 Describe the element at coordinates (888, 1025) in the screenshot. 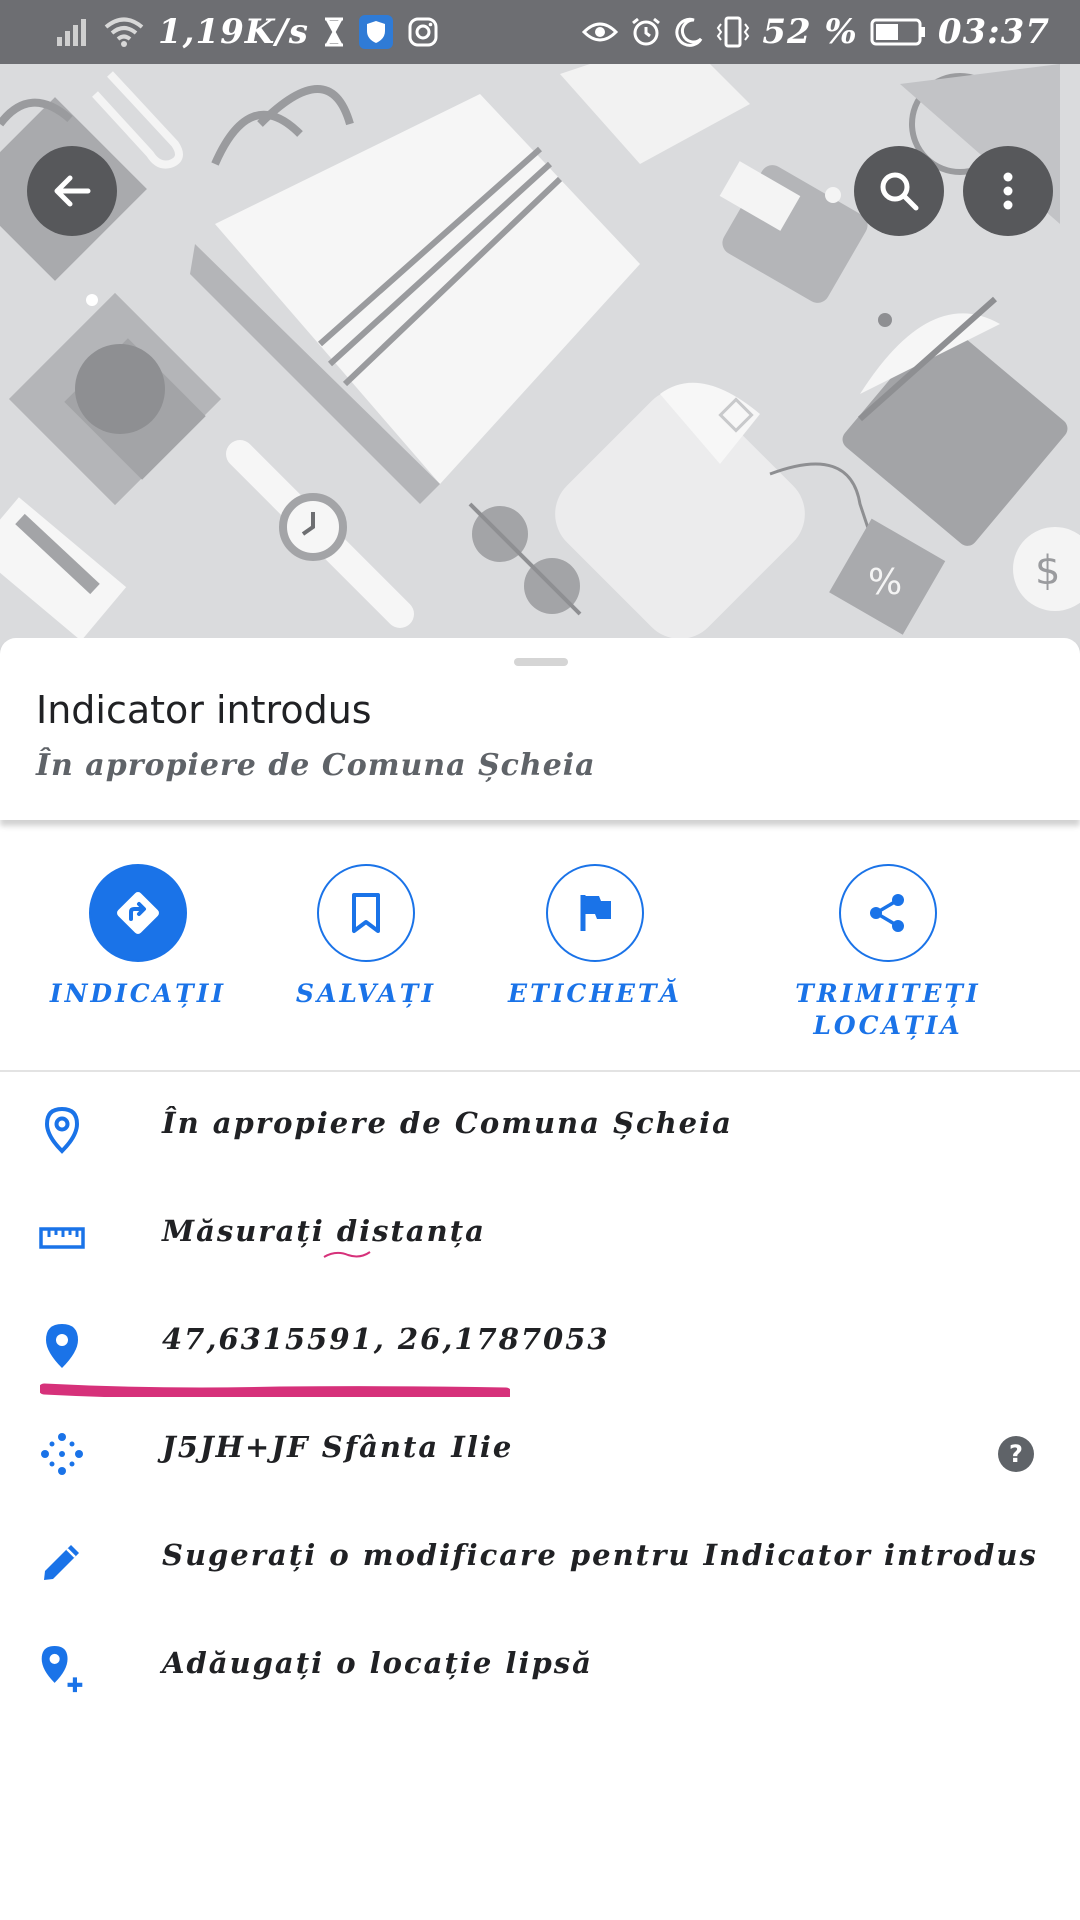

I see `share-label-line2: LOCAȚIA` at that location.